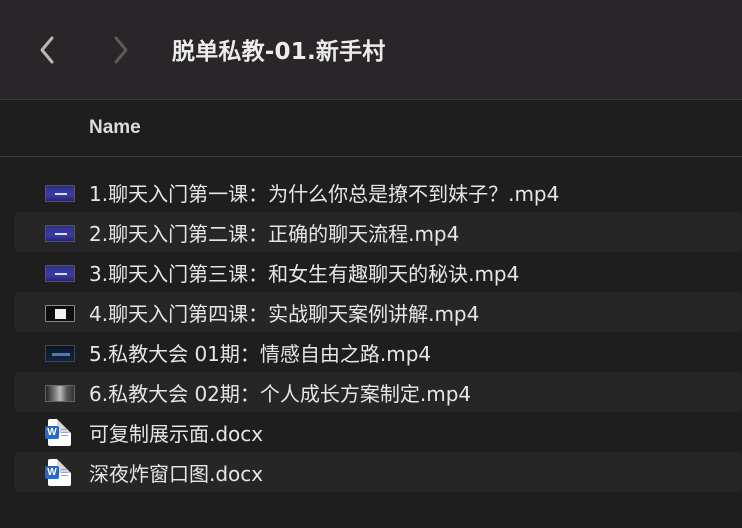  I want to click on file-row: 1.聊天入门第一课：为什么你总是撩不到妹子？.mp4, so click(378, 192).